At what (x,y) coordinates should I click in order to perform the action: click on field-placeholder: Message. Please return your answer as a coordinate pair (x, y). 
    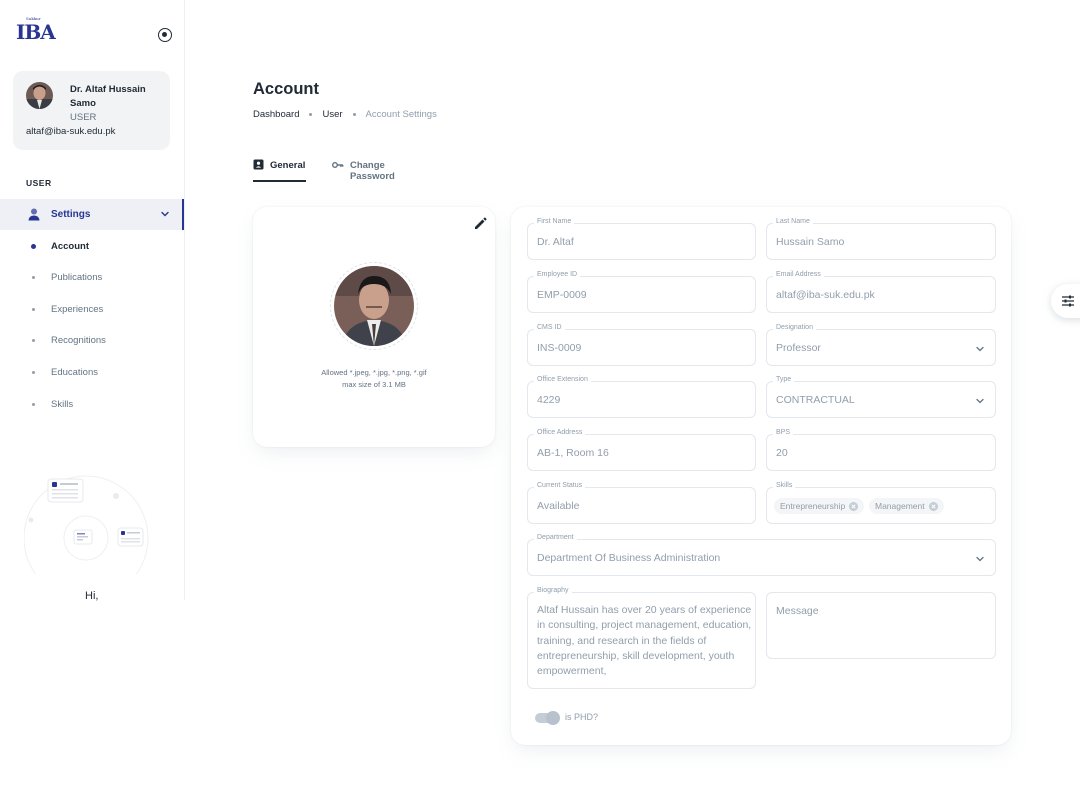
    Looking at the image, I should click on (797, 611).